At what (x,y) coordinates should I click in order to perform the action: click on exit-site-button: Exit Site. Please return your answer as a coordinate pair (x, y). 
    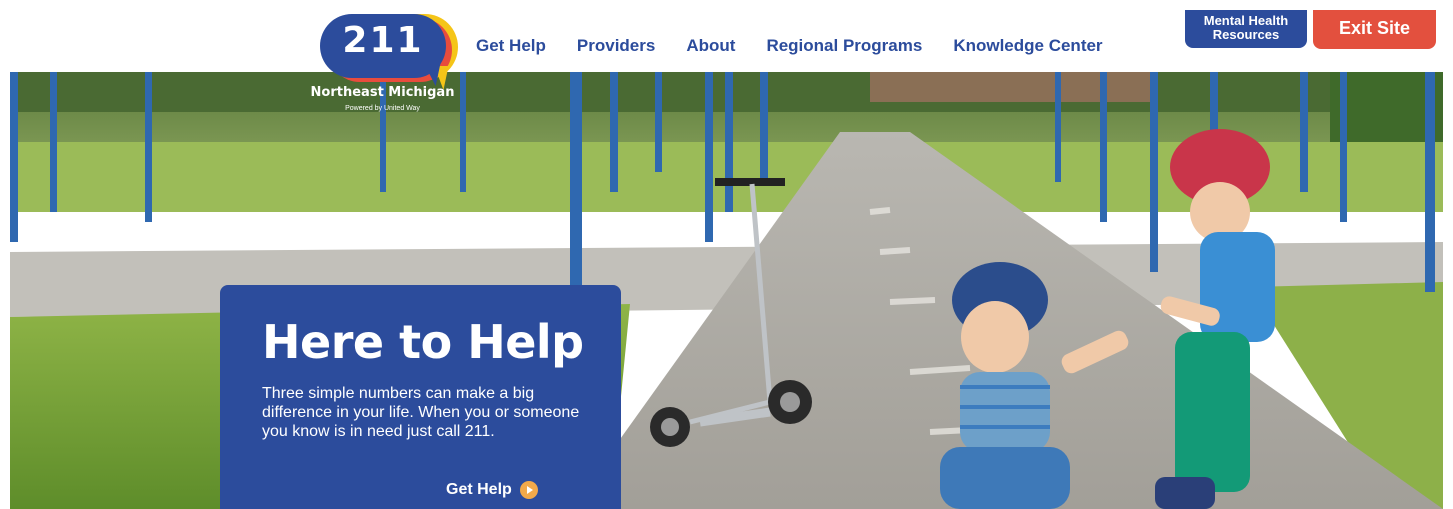
    Looking at the image, I should click on (1374, 29).